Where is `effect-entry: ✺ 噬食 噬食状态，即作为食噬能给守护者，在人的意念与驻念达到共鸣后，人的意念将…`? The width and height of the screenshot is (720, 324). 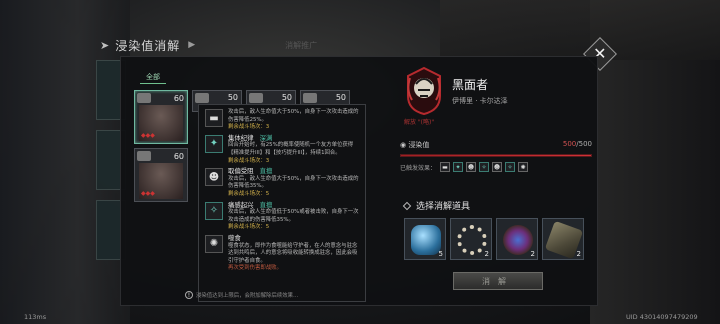 effect-entry: ✺ 噬食 噬食状态，即作为食噬能给守护者，在人的意念与驻念达到共鸣后，人的意念将… is located at coordinates (282, 253).